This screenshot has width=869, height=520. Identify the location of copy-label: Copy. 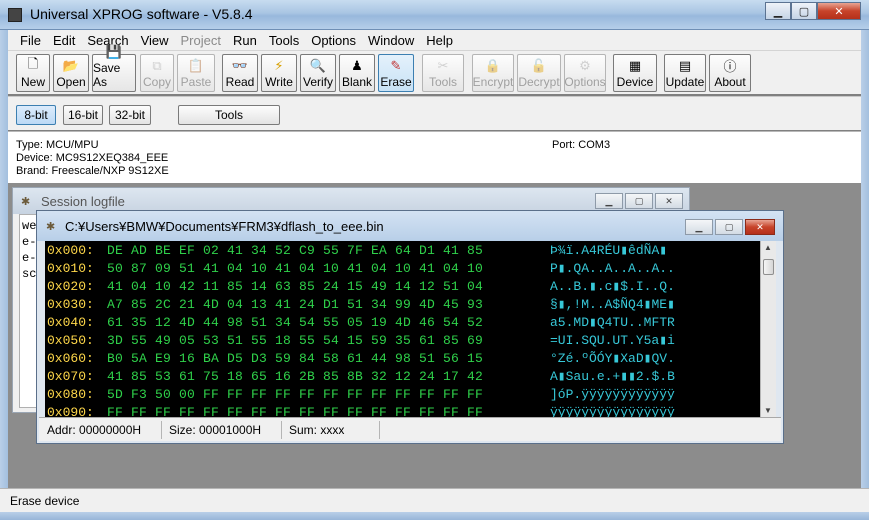
(156, 82).